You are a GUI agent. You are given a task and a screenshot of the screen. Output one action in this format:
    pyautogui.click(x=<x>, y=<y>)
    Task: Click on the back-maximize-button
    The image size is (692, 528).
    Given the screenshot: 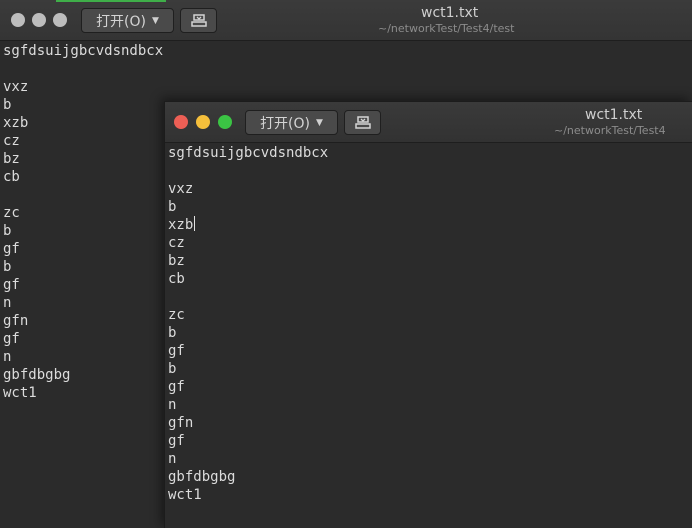 What is the action you would take?
    pyautogui.click(x=60, y=20)
    